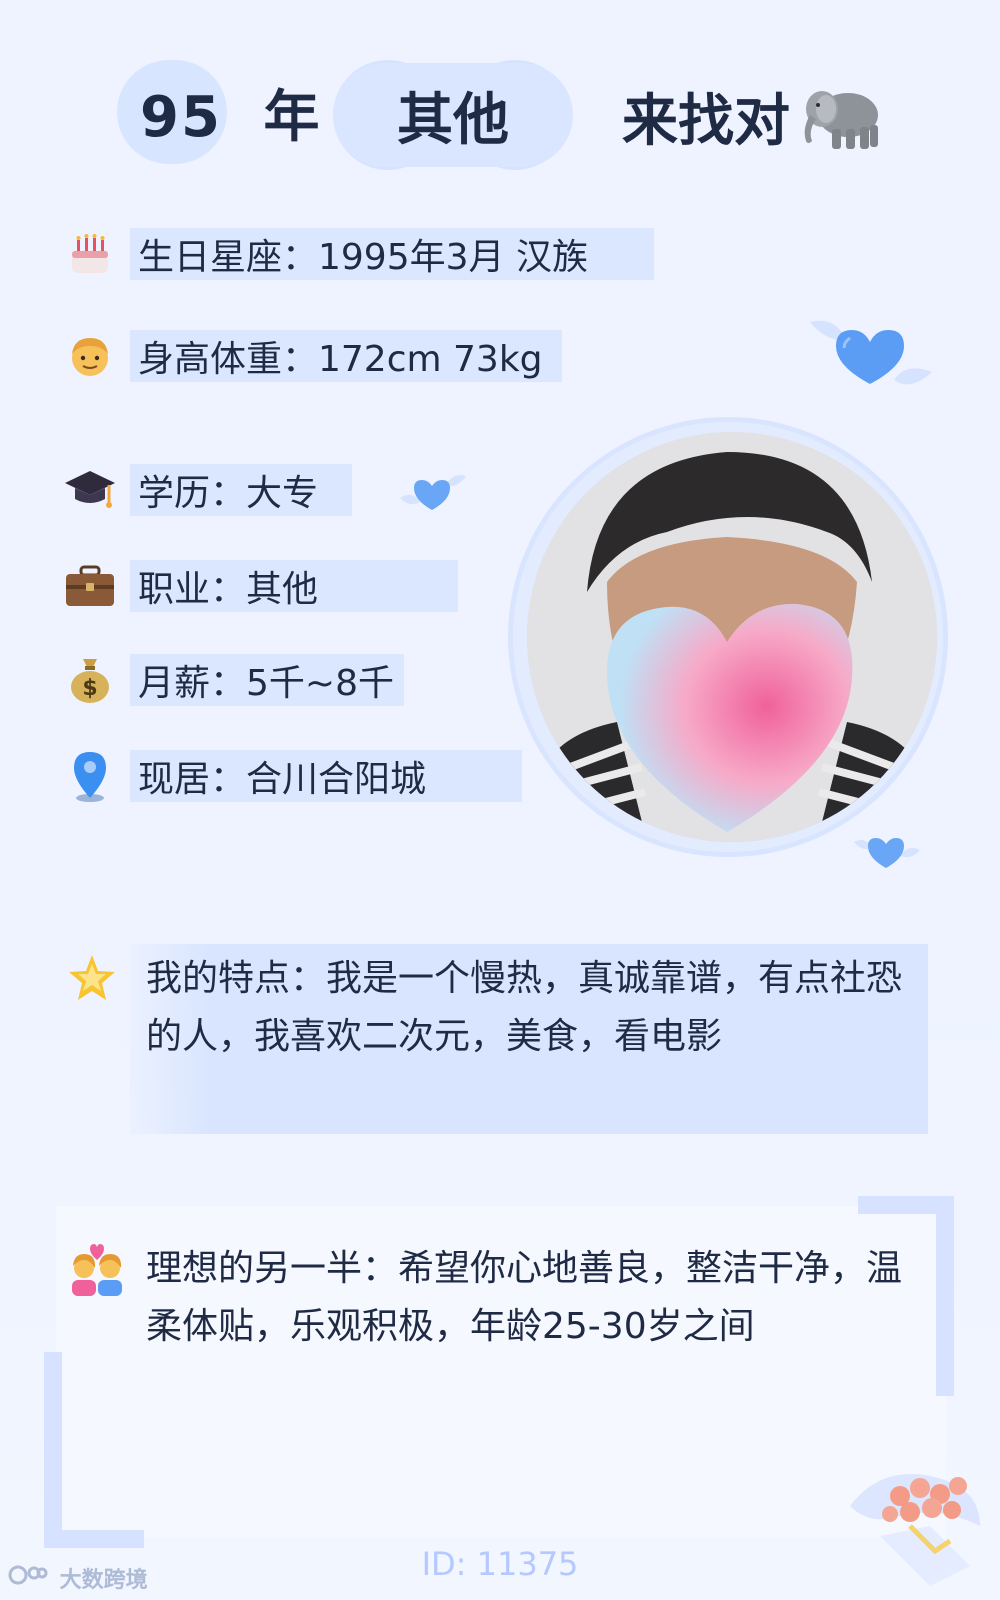 This screenshot has width=1000, height=1600. Describe the element at coordinates (282, 779) in the screenshot. I see `residence-value: 现居：合川合阳城` at that location.